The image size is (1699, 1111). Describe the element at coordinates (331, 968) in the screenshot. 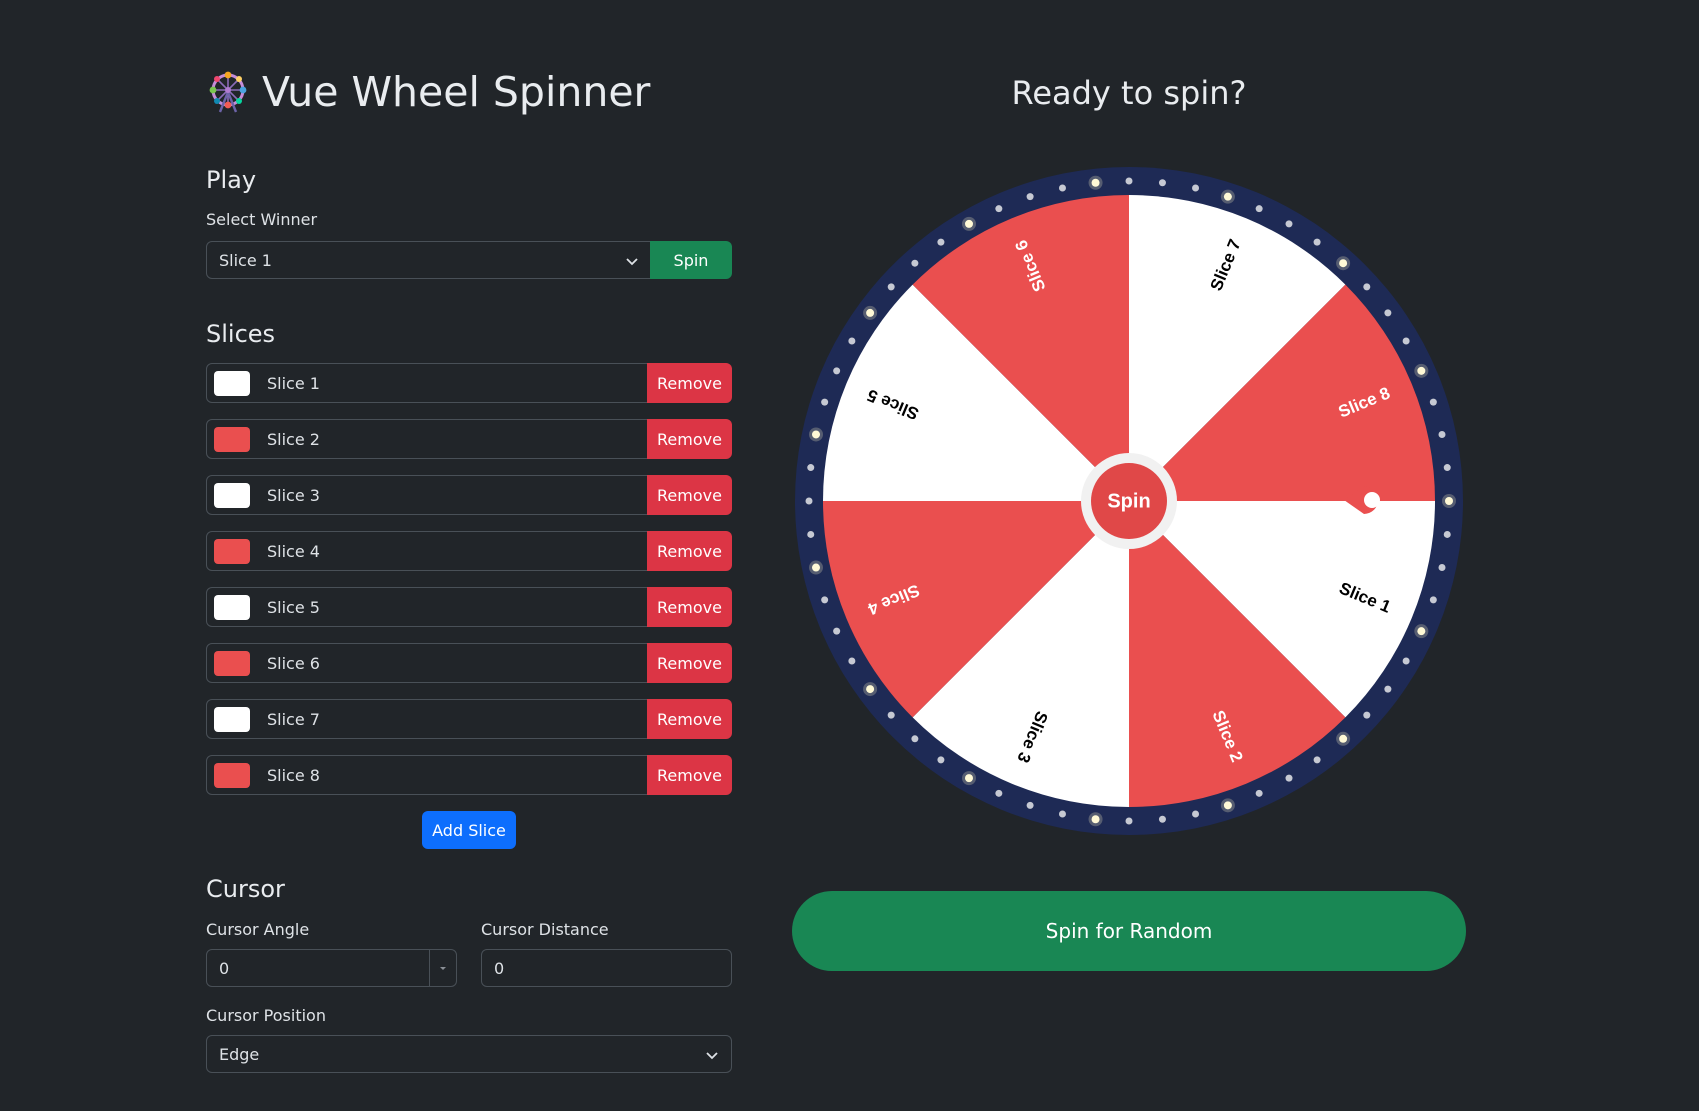

I see `cursor-angle-input: 0` at that location.